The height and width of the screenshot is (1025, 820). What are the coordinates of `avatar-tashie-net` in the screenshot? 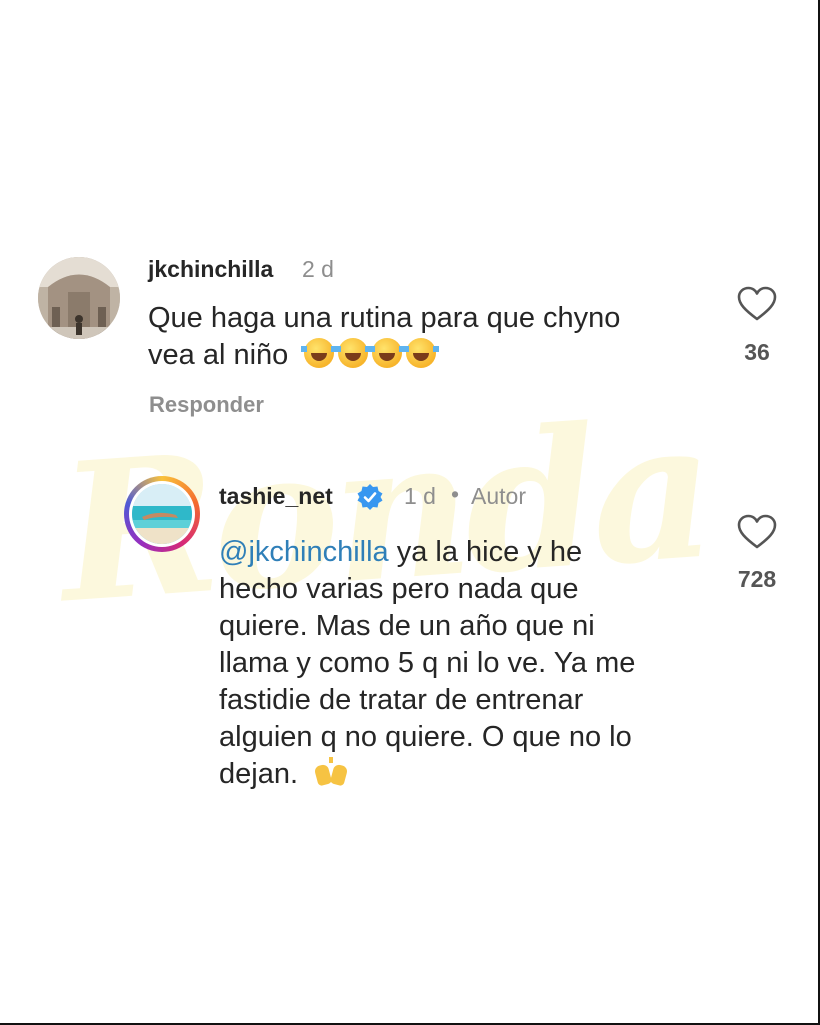 It's located at (162, 514).